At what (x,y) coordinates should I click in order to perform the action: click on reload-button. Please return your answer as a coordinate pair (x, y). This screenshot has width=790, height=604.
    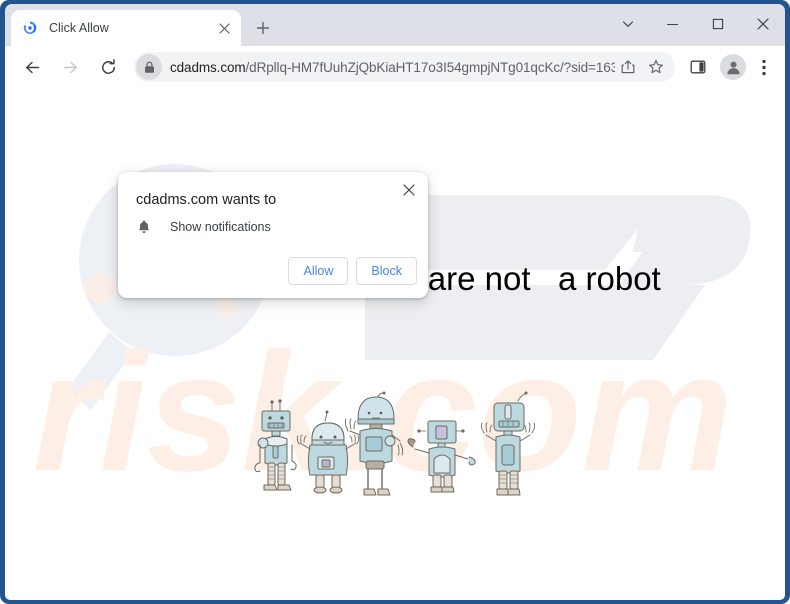
    Looking at the image, I should click on (108, 67).